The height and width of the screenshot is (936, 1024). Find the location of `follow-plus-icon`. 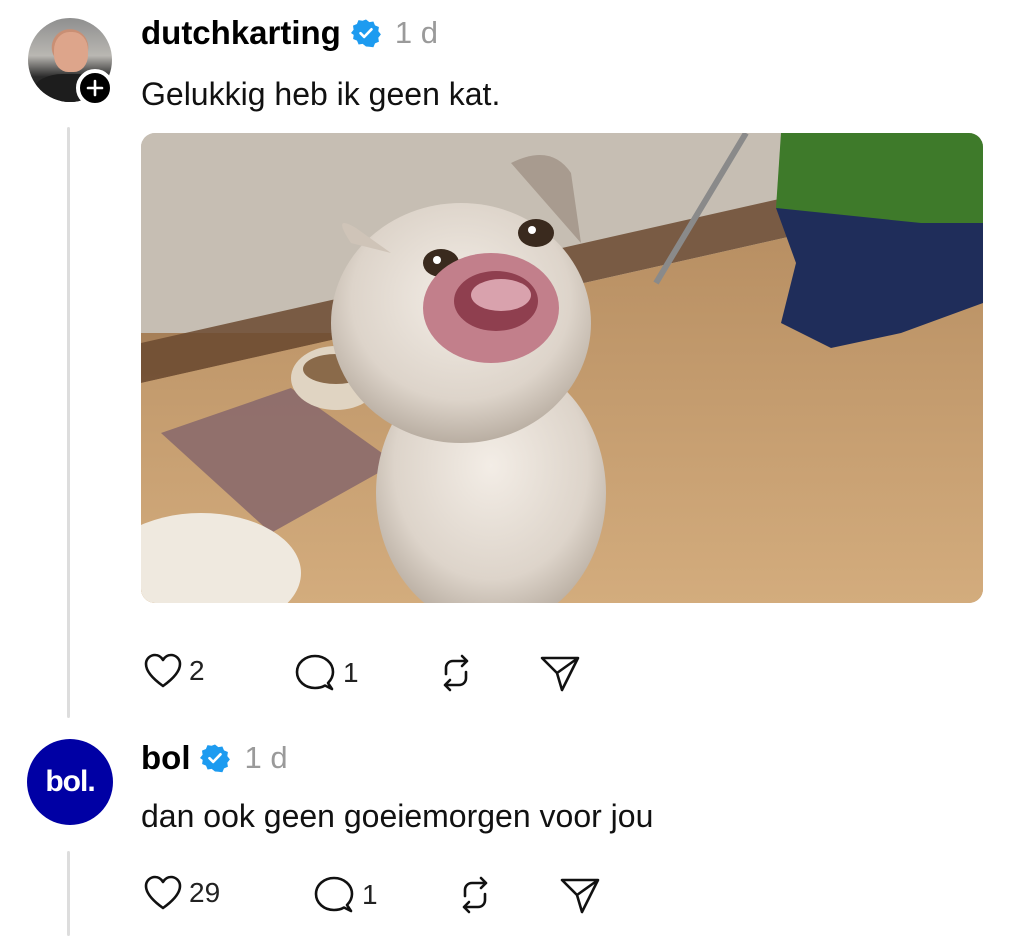

follow-plus-icon is located at coordinates (95, 88).